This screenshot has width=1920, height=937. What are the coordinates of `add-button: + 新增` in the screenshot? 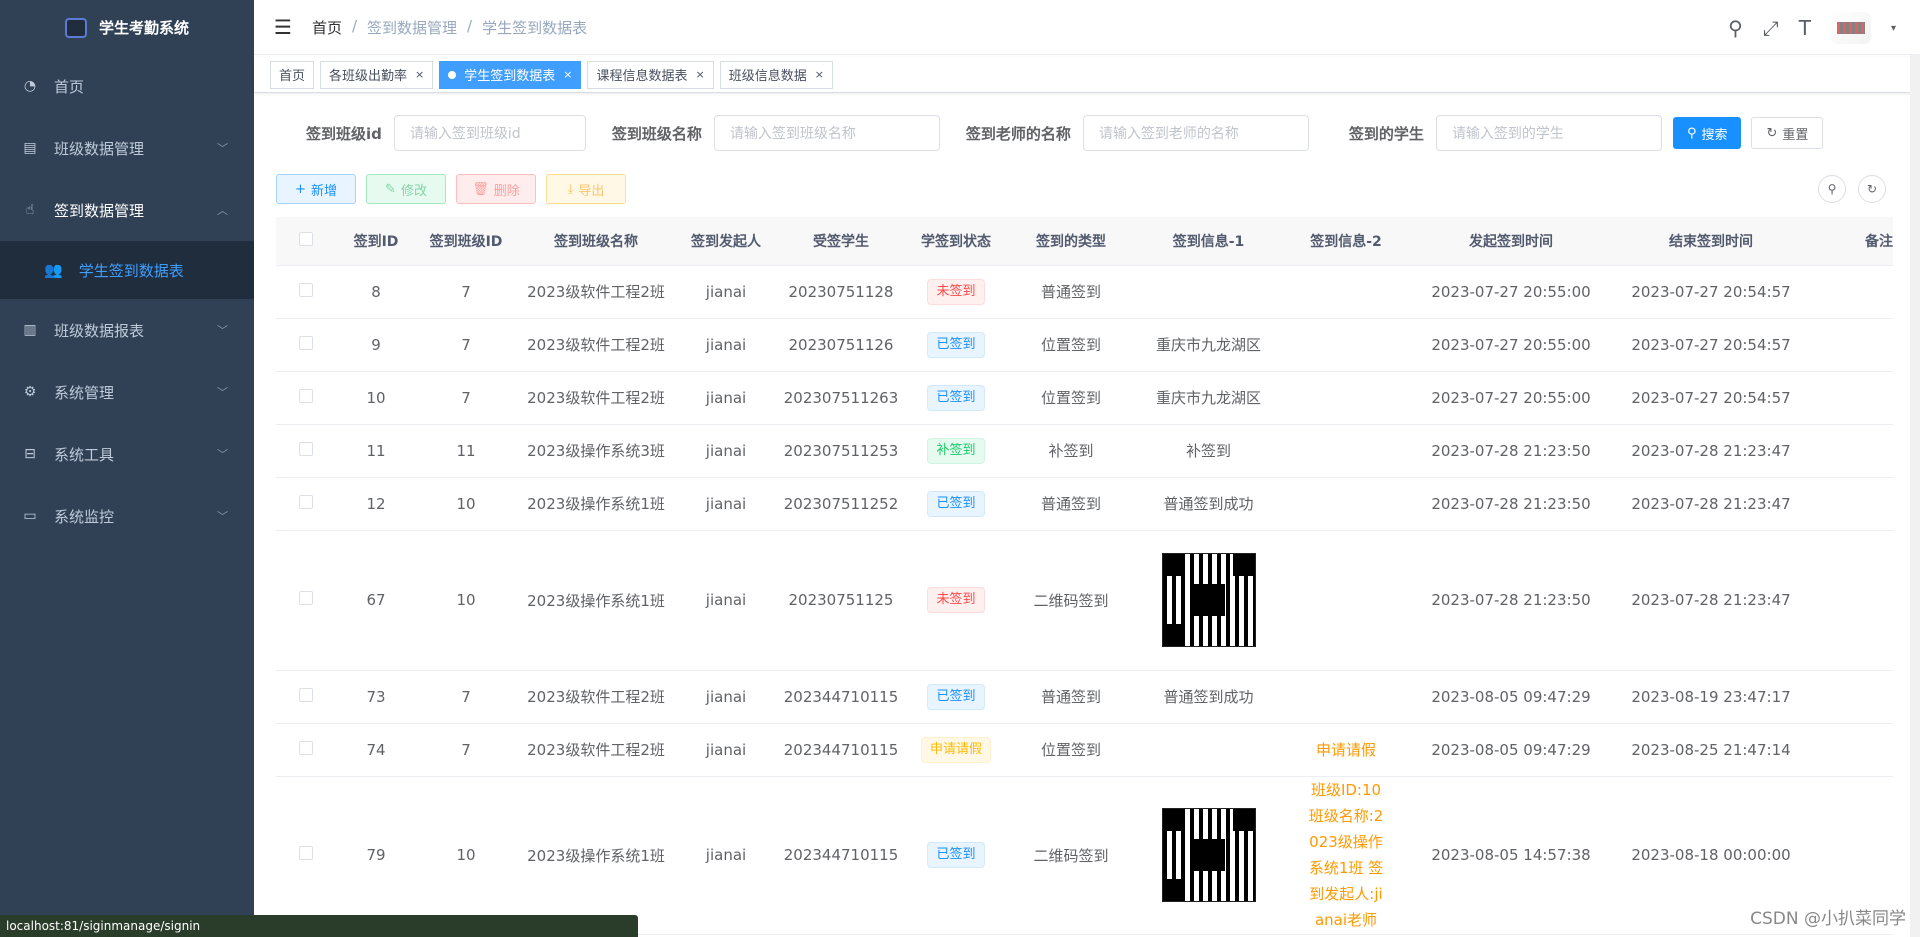 It's located at (316, 189).